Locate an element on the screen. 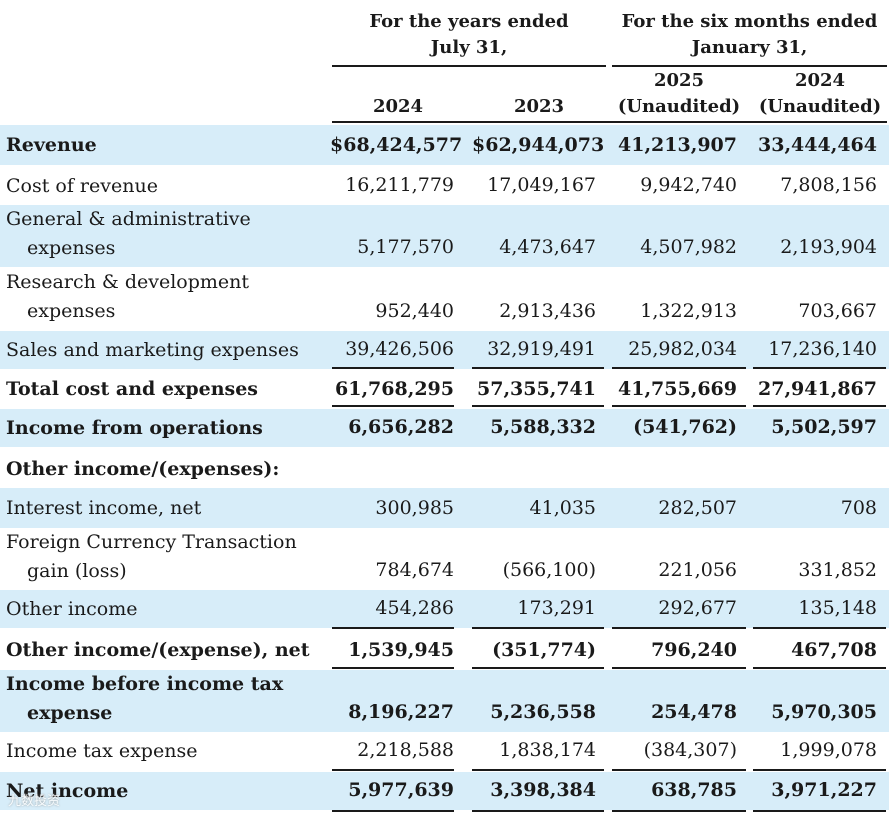  cell-2024: 16,211,779 is located at coordinates (399, 185).